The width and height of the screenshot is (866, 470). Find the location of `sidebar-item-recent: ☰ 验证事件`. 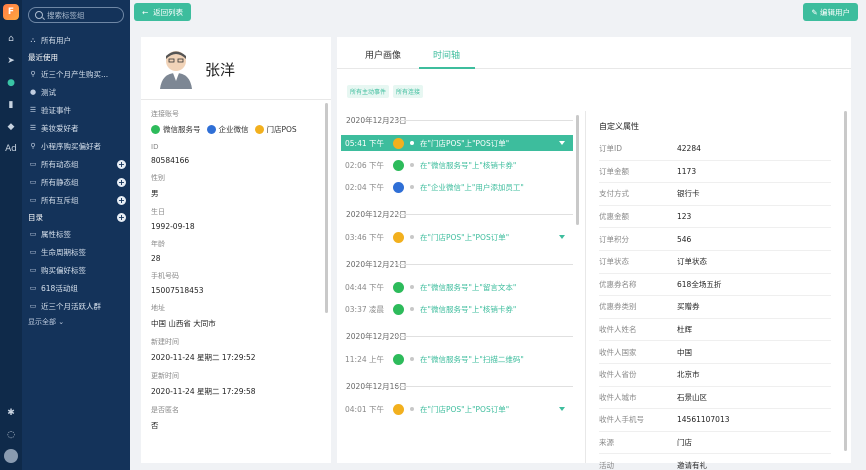

sidebar-item-recent: ☰ 验证事件 is located at coordinates (76, 110).